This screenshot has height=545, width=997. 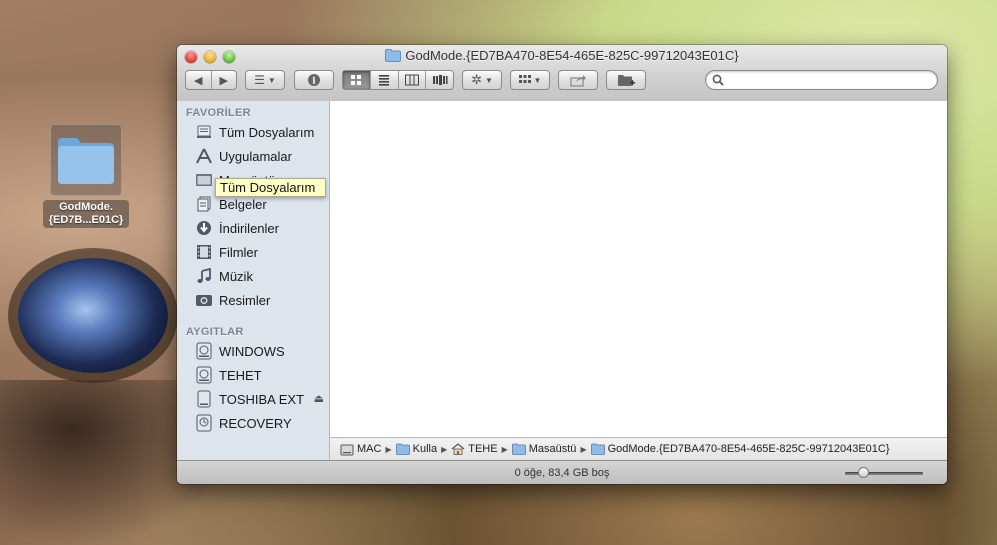 I want to click on new-folder-icon, so click(x=626, y=80).